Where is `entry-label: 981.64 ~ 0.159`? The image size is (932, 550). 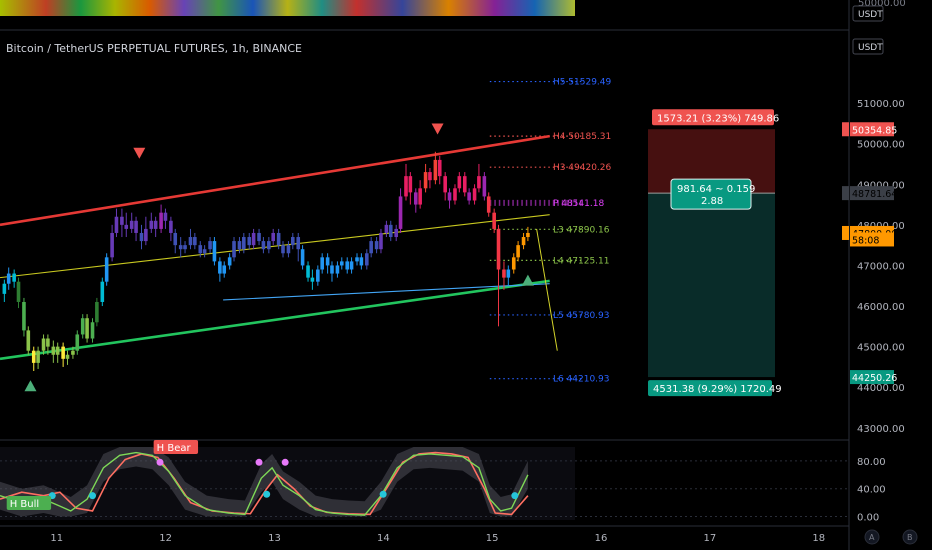 entry-label: 981.64 ~ 0.159 is located at coordinates (716, 189).